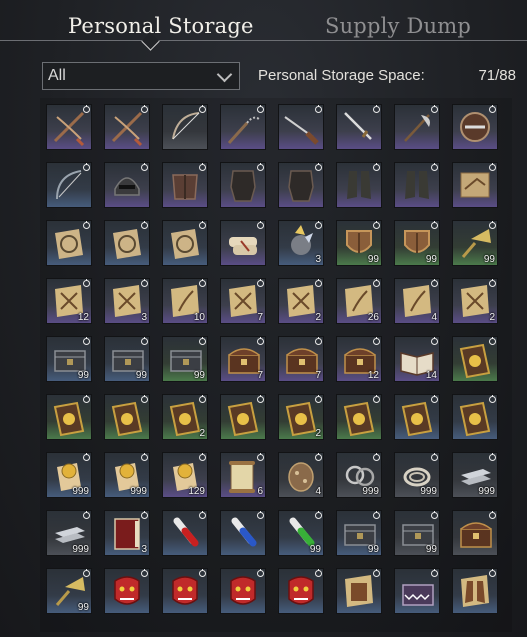 The height and width of the screenshot is (637, 527). I want to click on inventory-slot: 10, so click(185, 301).